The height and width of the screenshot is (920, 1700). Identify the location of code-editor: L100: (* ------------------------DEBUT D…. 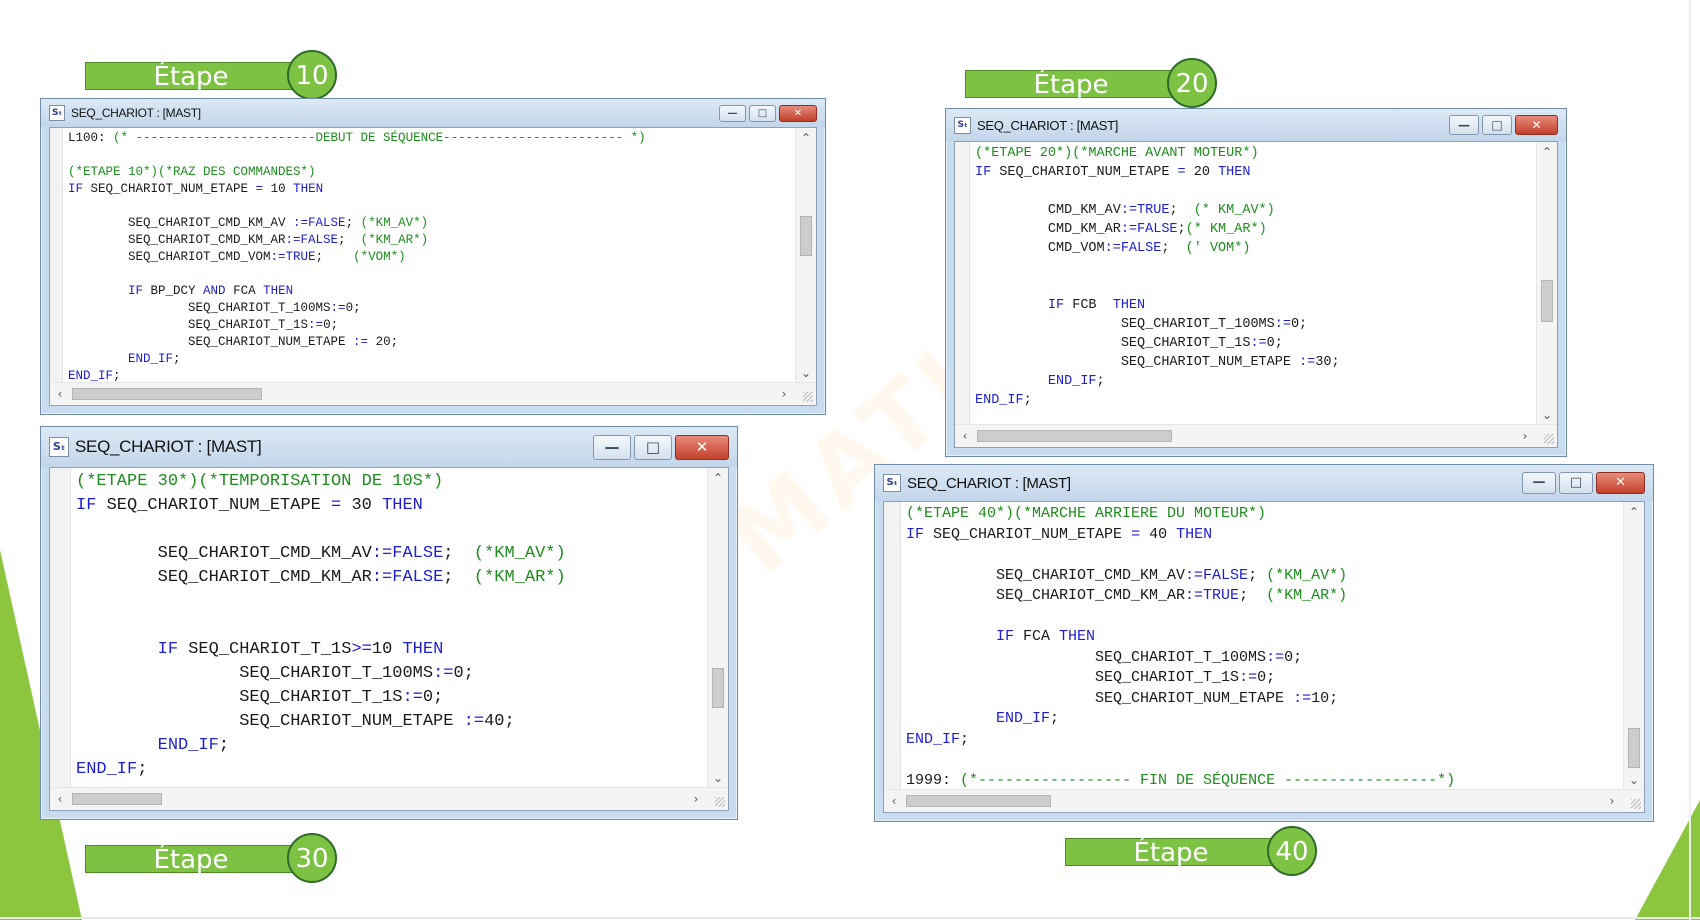
(433, 266).